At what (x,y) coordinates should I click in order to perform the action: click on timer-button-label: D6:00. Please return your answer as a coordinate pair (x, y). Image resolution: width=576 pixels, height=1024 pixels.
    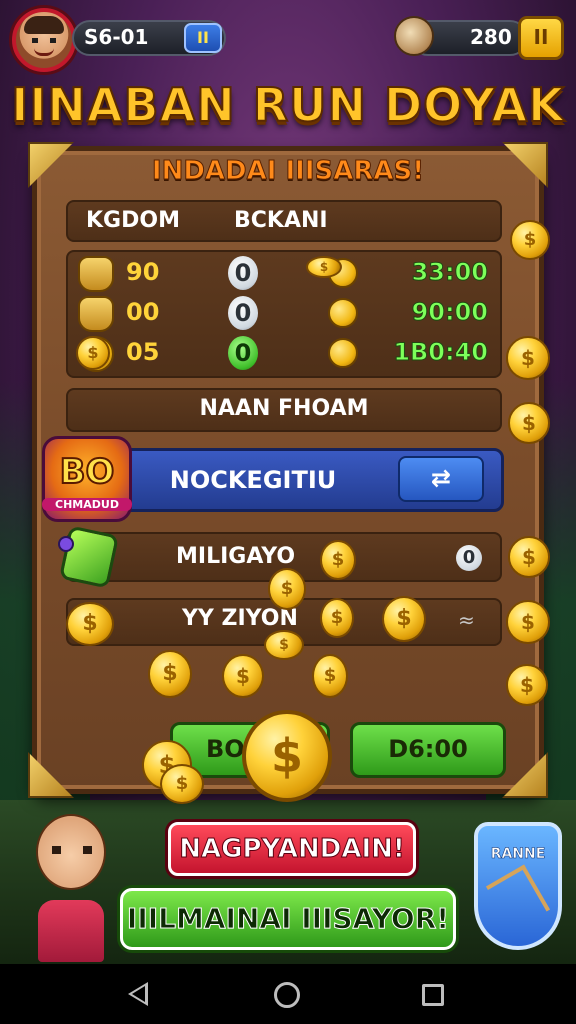
    Looking at the image, I should click on (428, 749).